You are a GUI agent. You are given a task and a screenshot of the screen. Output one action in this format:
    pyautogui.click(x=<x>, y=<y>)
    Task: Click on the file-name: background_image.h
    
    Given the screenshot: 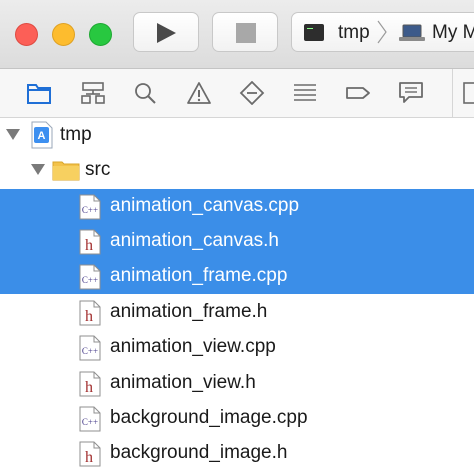 What is the action you would take?
    pyautogui.click(x=199, y=452)
    